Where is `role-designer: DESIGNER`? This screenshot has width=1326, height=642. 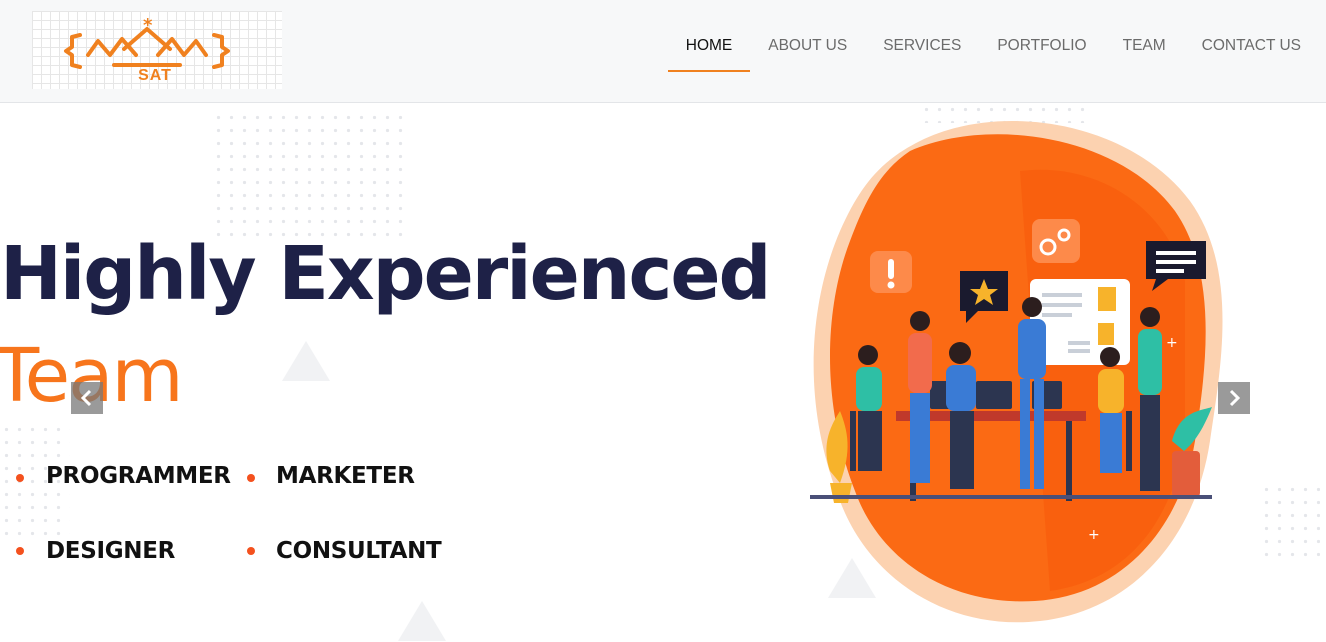 role-designer: DESIGNER is located at coordinates (111, 551).